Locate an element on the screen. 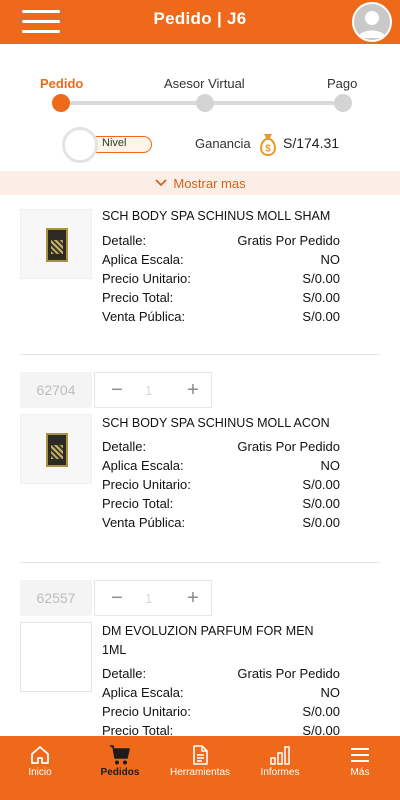  step-label-pedido: Pedido is located at coordinates (62, 83).